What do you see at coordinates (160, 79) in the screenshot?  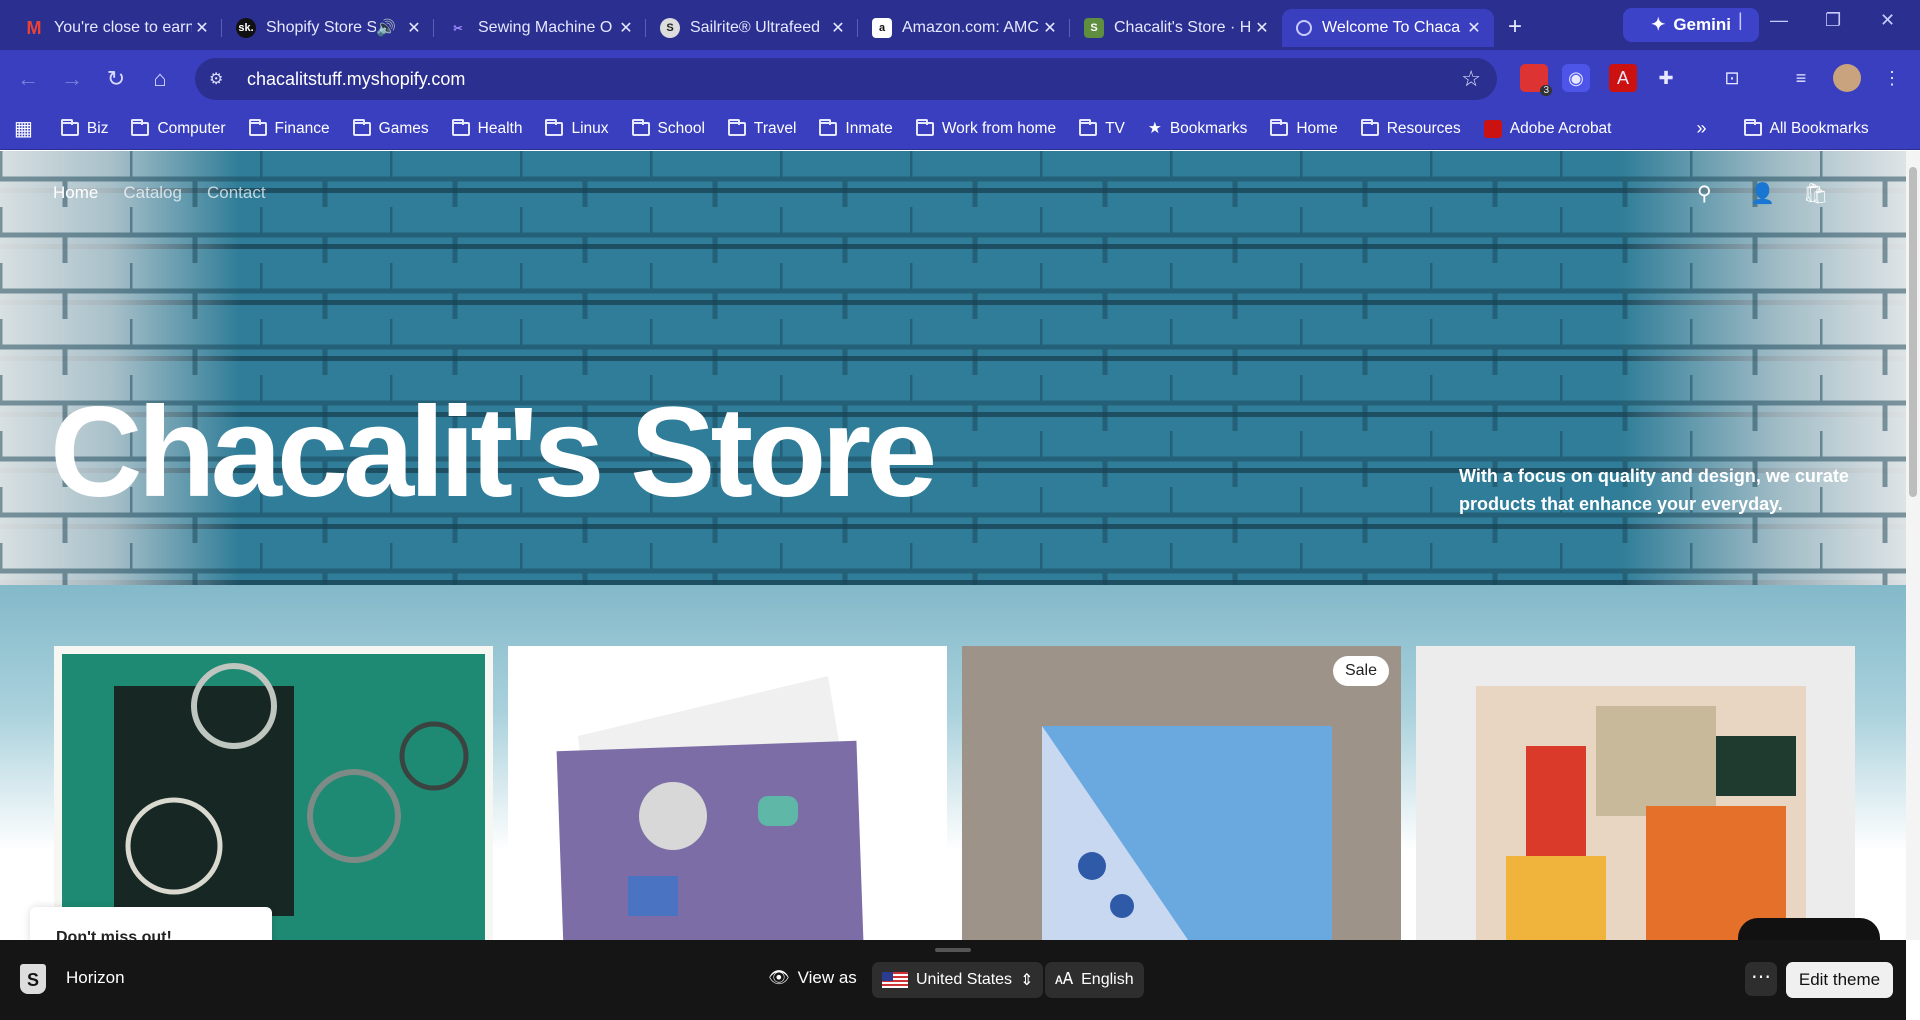 I see `home-icon: ⌂` at bounding box center [160, 79].